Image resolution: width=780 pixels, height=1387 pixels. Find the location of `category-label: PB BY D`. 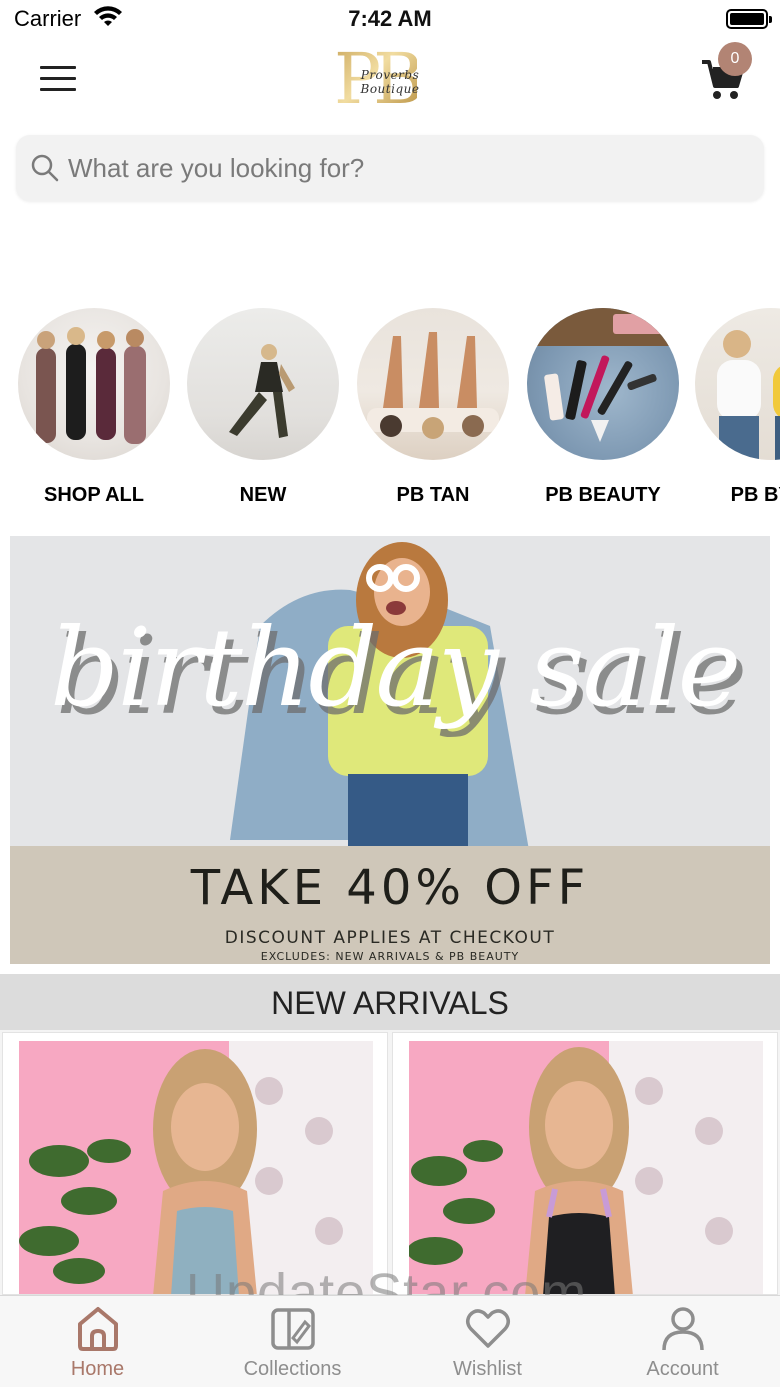

category-label: PB BY D is located at coordinates (755, 495).